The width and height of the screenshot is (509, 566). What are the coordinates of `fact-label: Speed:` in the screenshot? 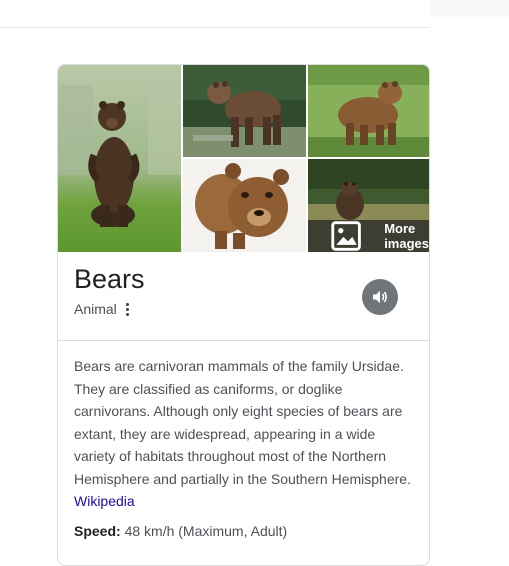 It's located at (97, 531).